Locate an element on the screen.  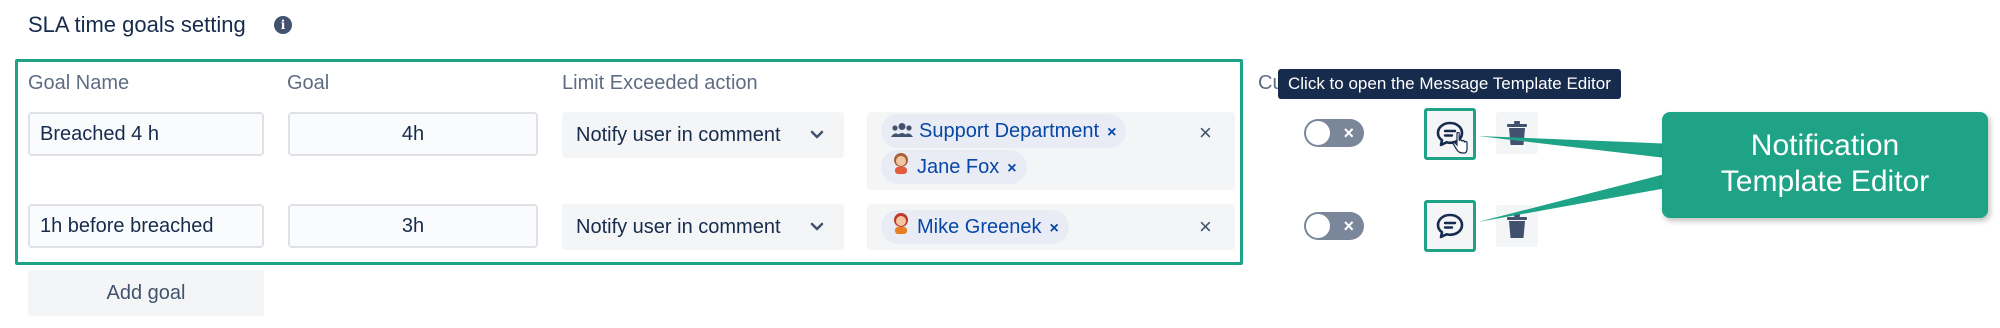
annotation-callout: Notification Template Editor is located at coordinates (1825, 165).